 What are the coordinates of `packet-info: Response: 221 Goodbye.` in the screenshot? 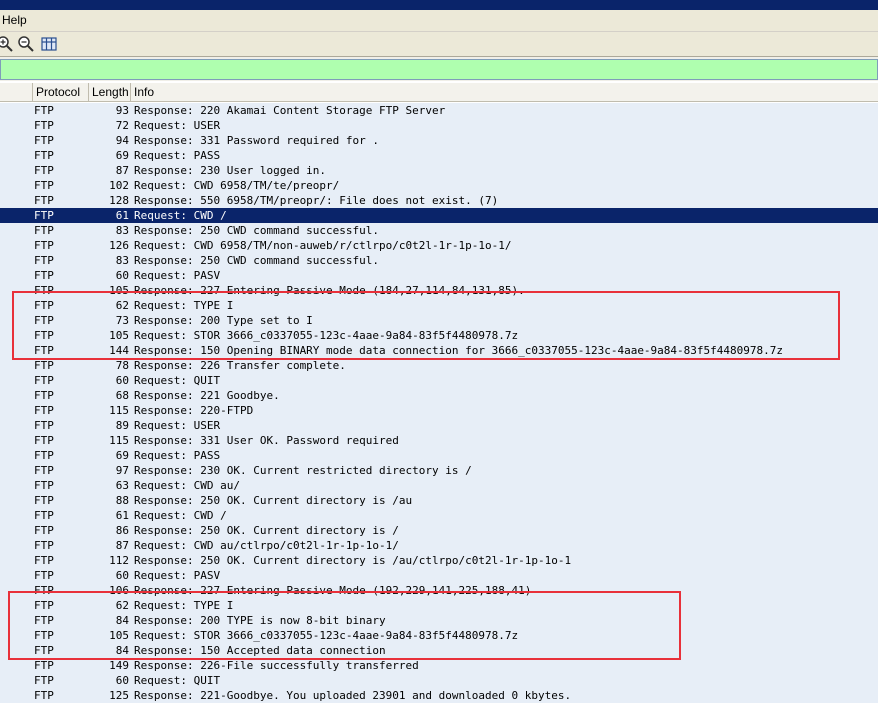 It's located at (207, 395).